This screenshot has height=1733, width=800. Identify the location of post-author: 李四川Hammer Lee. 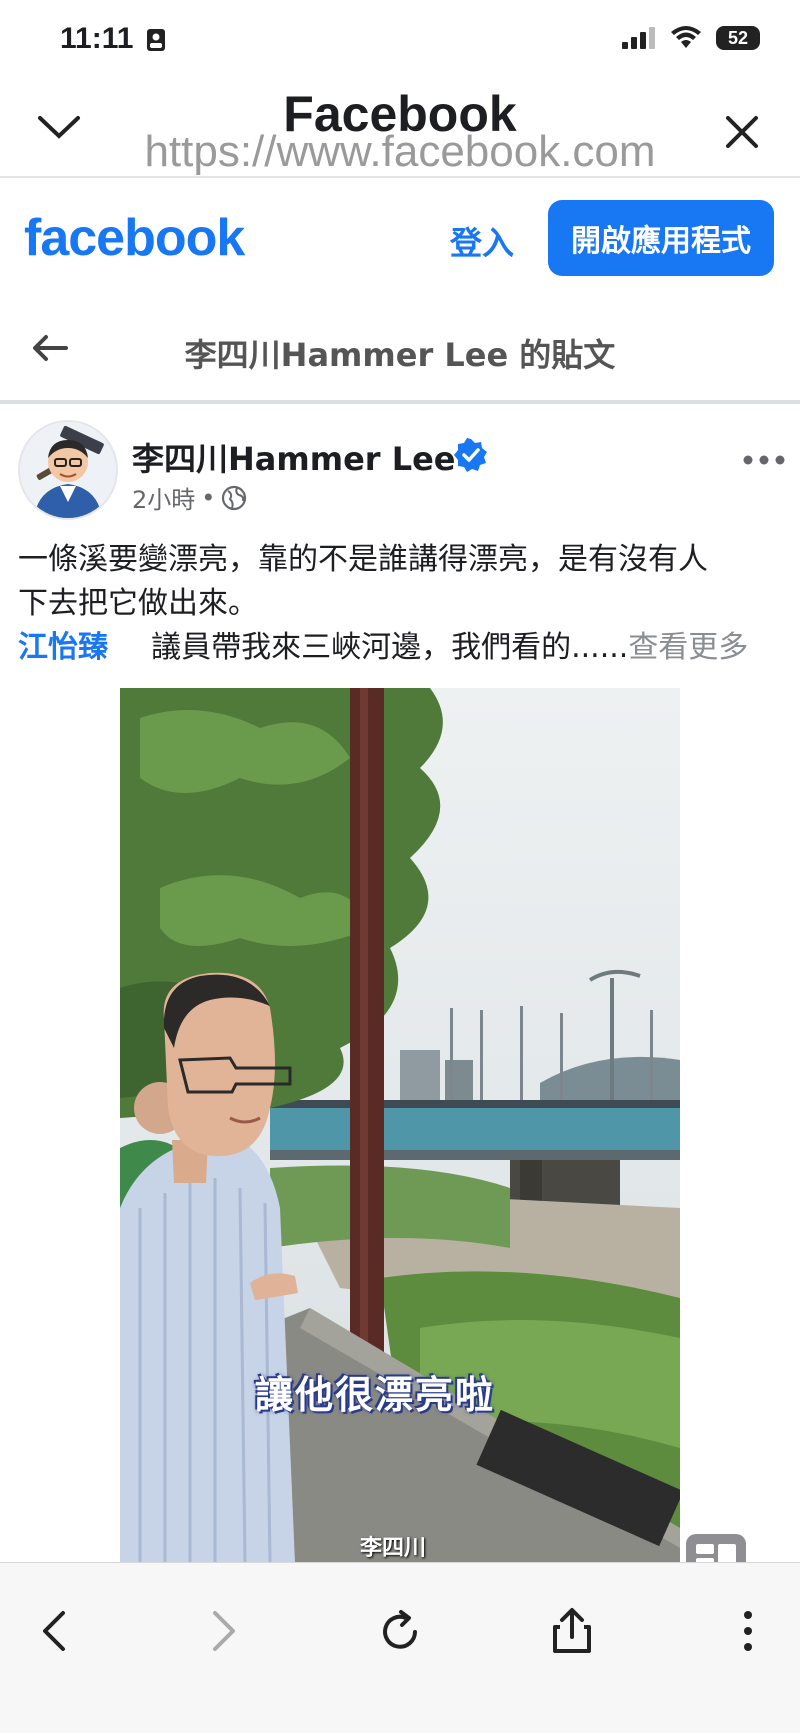
(294, 457).